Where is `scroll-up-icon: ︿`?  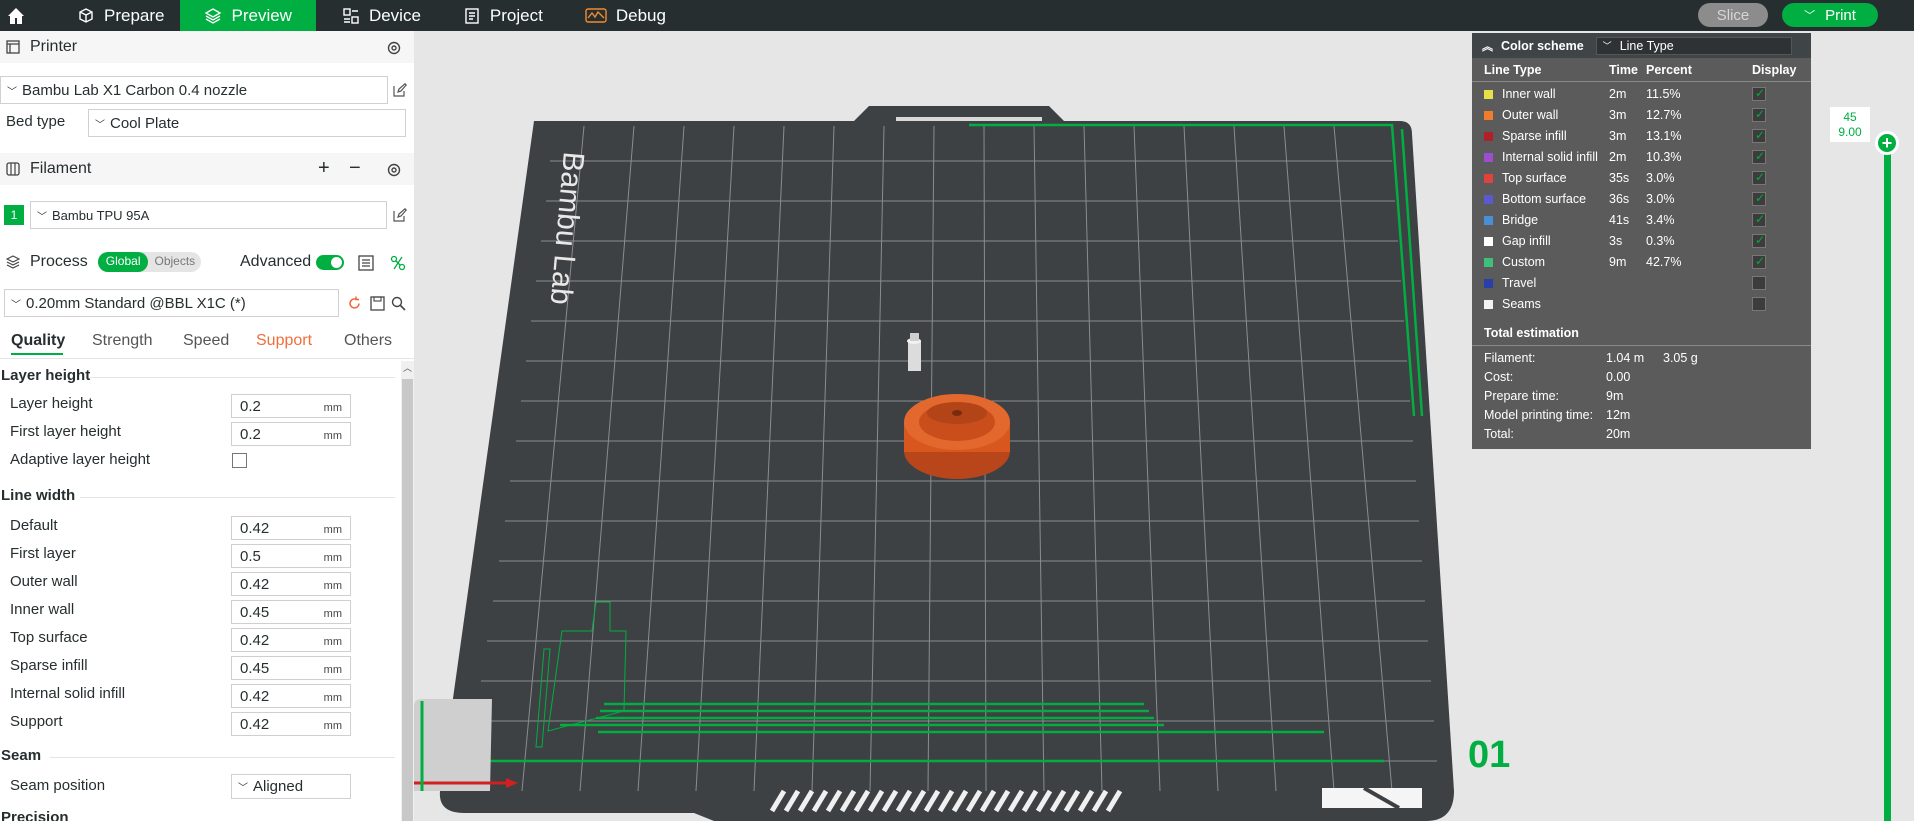
scroll-up-icon: ︿ is located at coordinates (407, 367).